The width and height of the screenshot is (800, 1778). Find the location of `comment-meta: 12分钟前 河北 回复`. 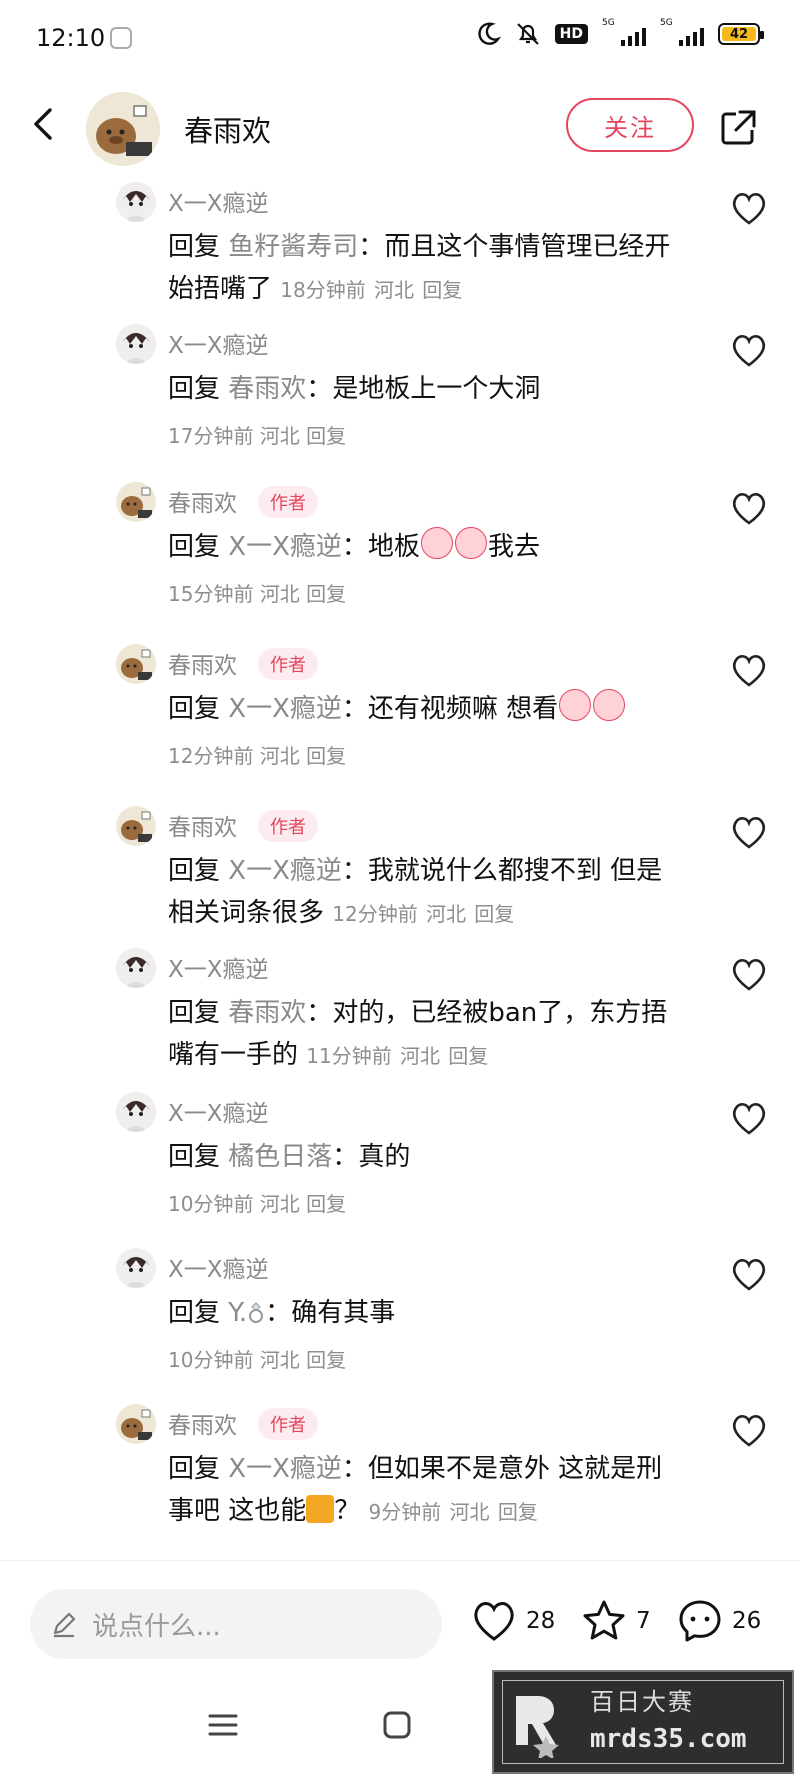

comment-meta: 12分钟前 河北 回复 is located at coordinates (257, 754).